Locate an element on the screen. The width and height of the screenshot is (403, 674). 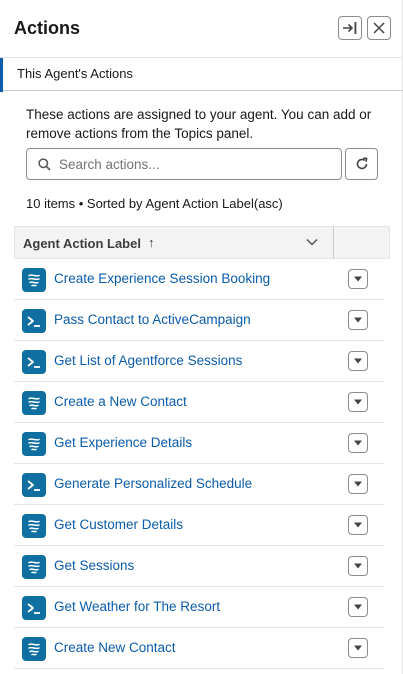
search-icon is located at coordinates (44, 164).